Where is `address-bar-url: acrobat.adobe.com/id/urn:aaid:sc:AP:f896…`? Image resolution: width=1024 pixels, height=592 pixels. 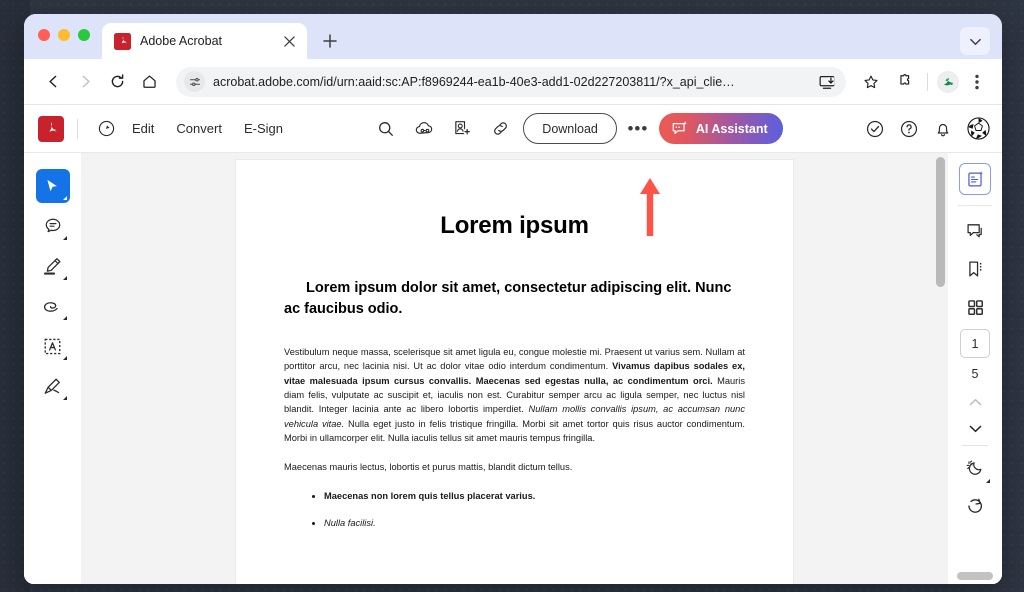
address-bar-url: acrobat.adobe.com/id/urn:aaid:sc:AP:f896… is located at coordinates (474, 81).